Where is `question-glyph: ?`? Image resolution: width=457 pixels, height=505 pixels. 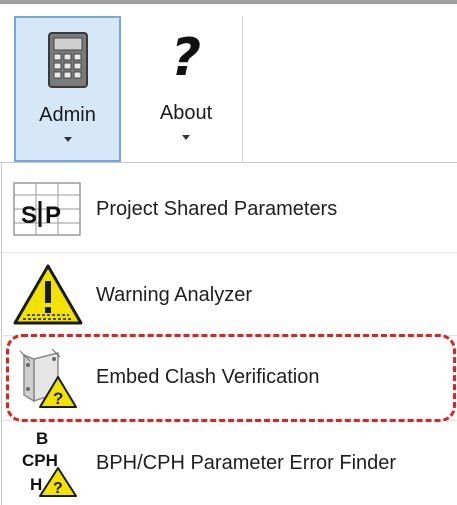 question-glyph: ? is located at coordinates (186, 58).